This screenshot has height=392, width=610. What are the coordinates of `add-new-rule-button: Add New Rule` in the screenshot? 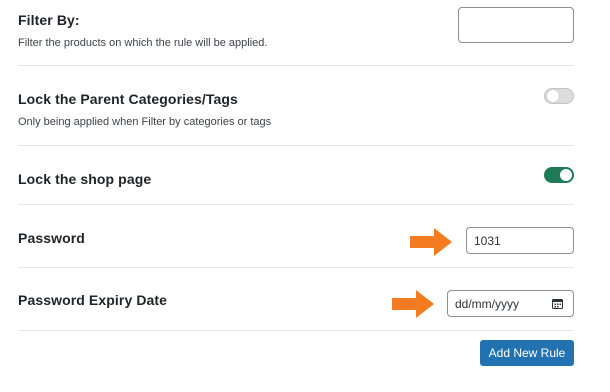 It's located at (527, 353).